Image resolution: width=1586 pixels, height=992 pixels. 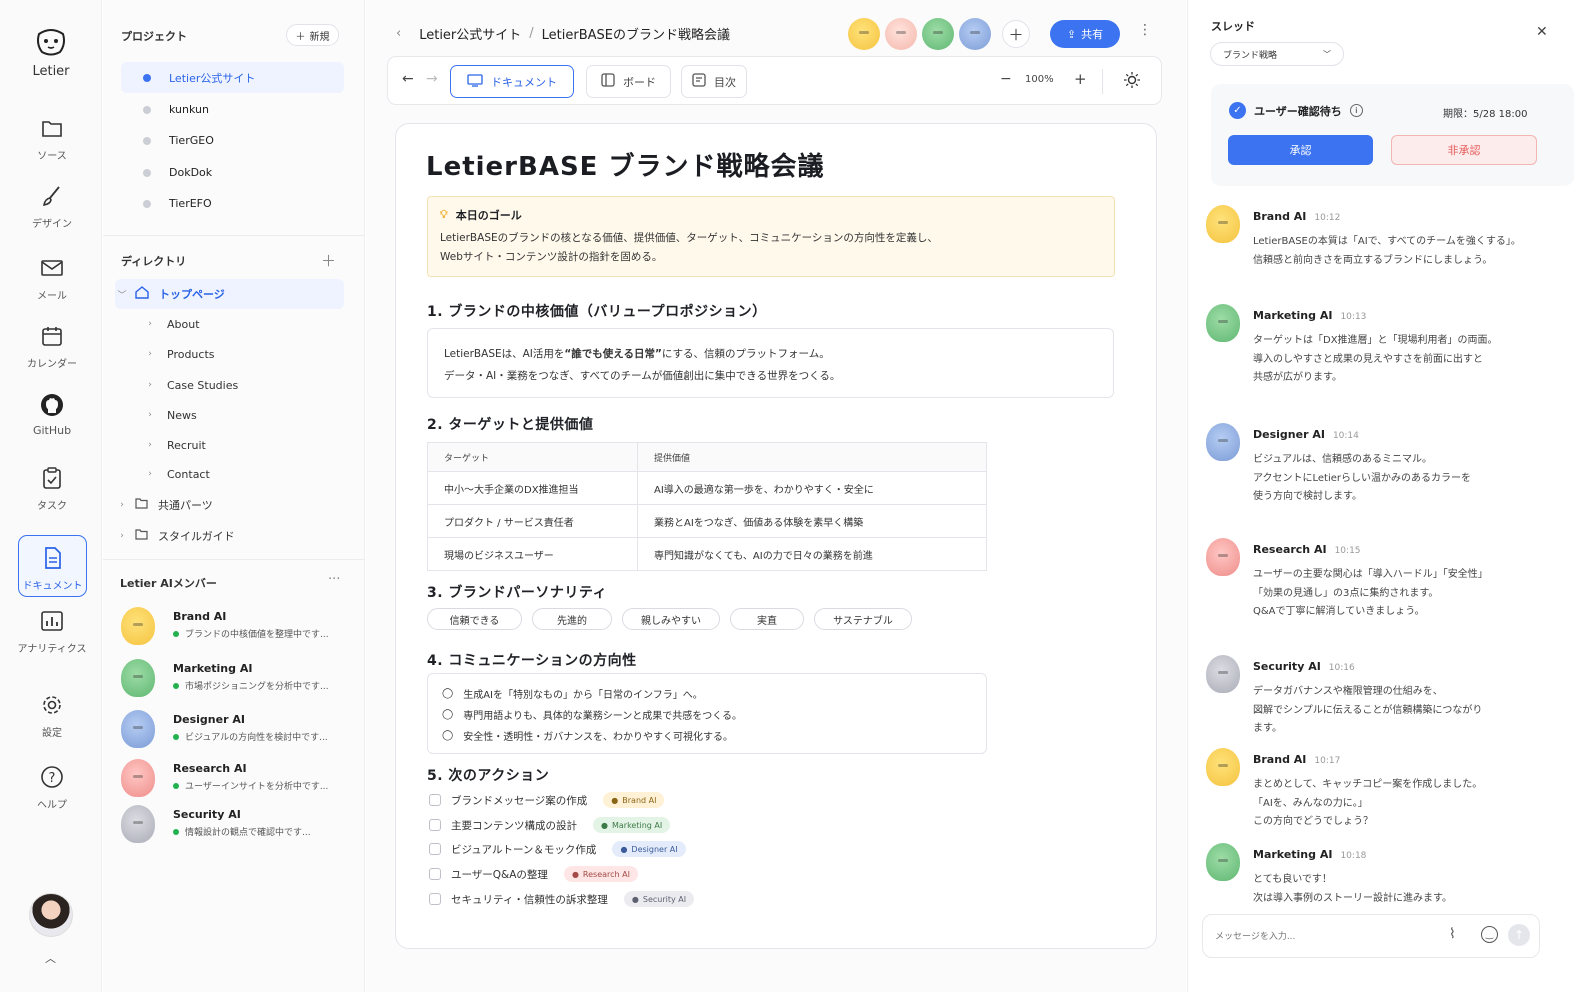 I want to click on approve-button: 承認, so click(x=1300, y=150).